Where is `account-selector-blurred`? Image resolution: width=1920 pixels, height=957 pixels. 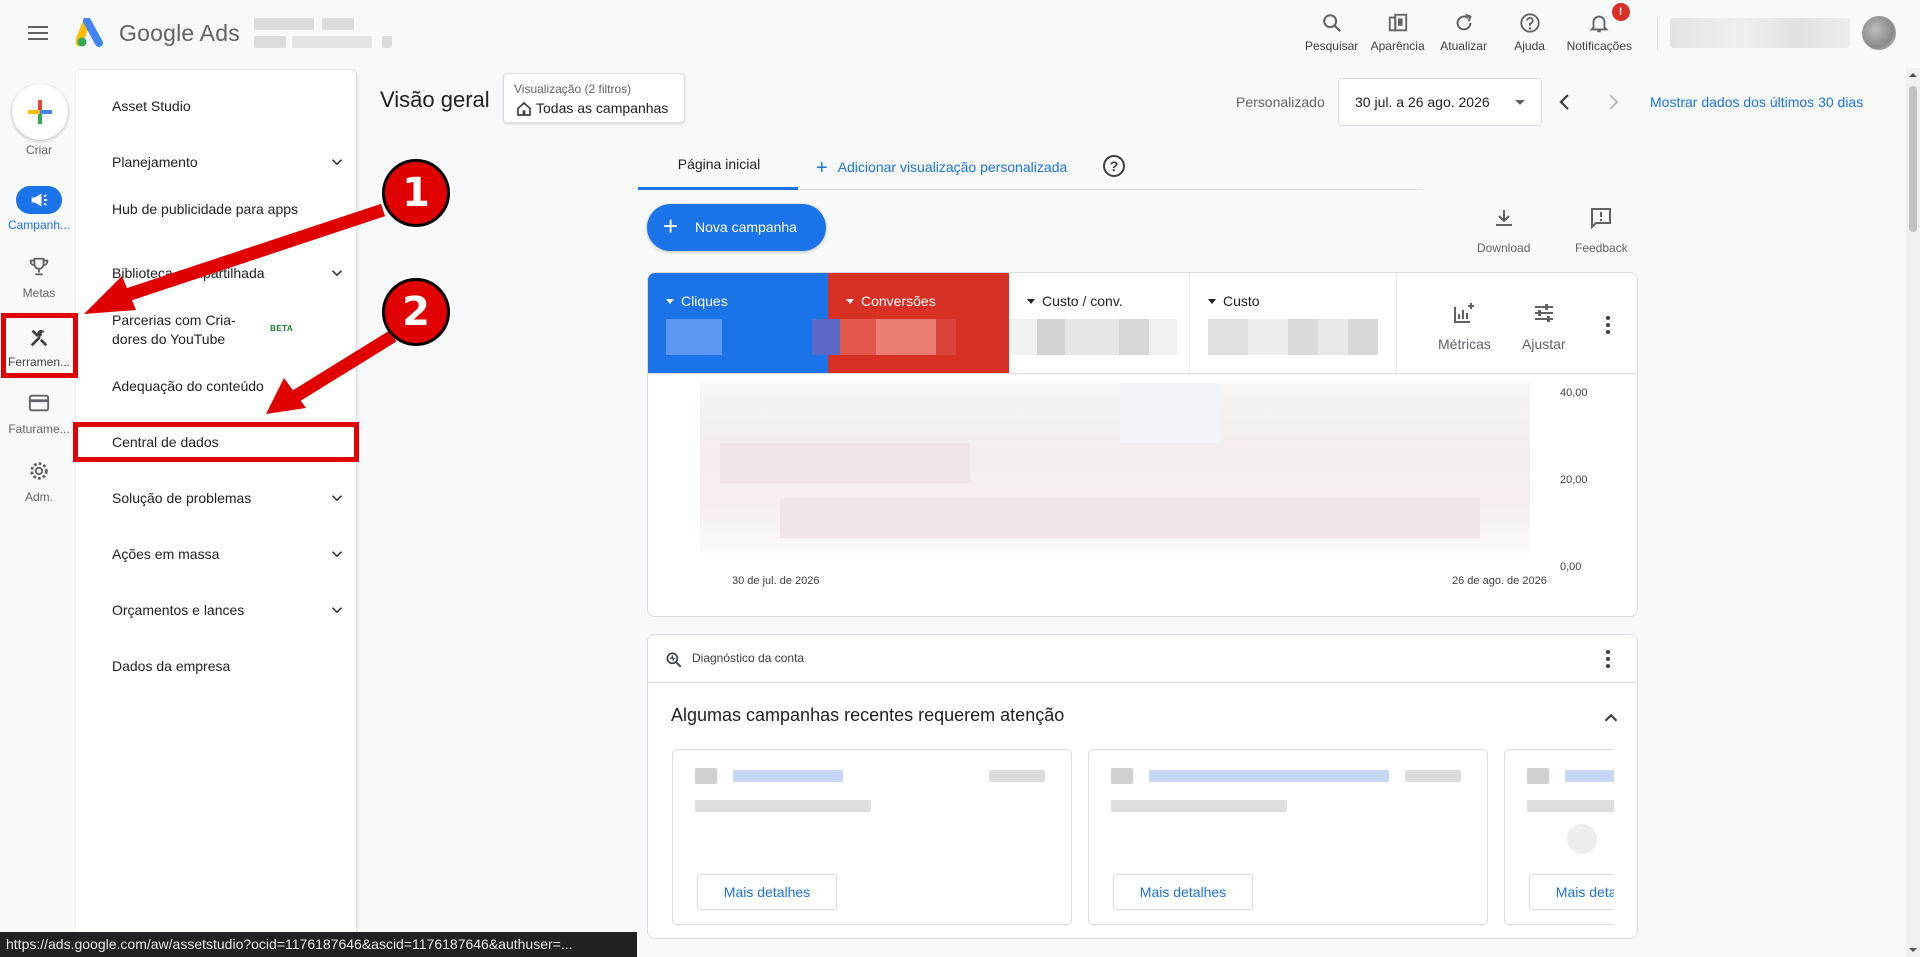 account-selector-blurred is located at coordinates (324, 34).